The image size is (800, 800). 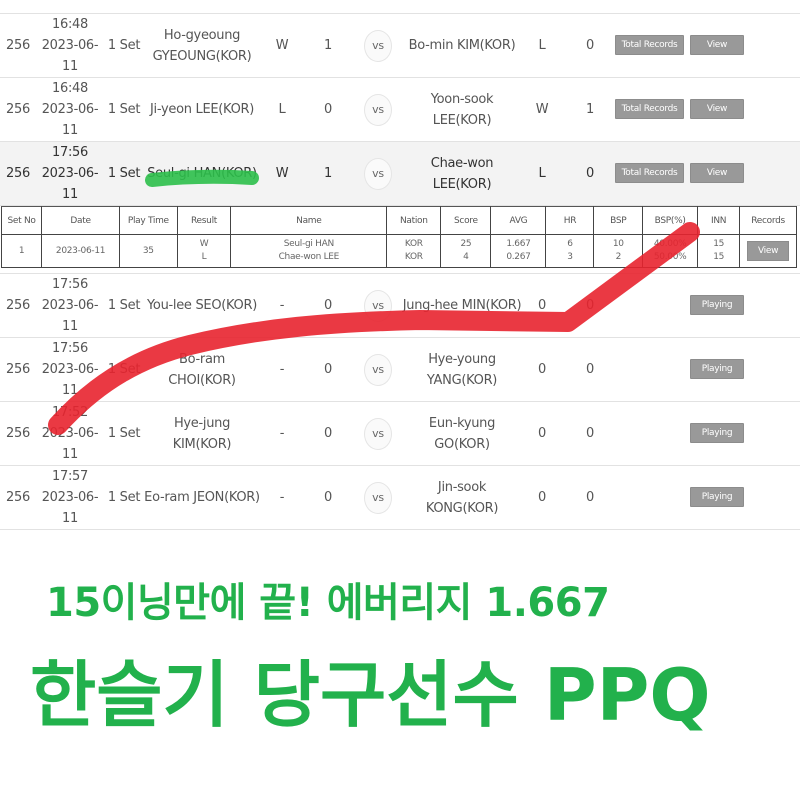 I want to click on records-view-button: View, so click(x=768, y=251).